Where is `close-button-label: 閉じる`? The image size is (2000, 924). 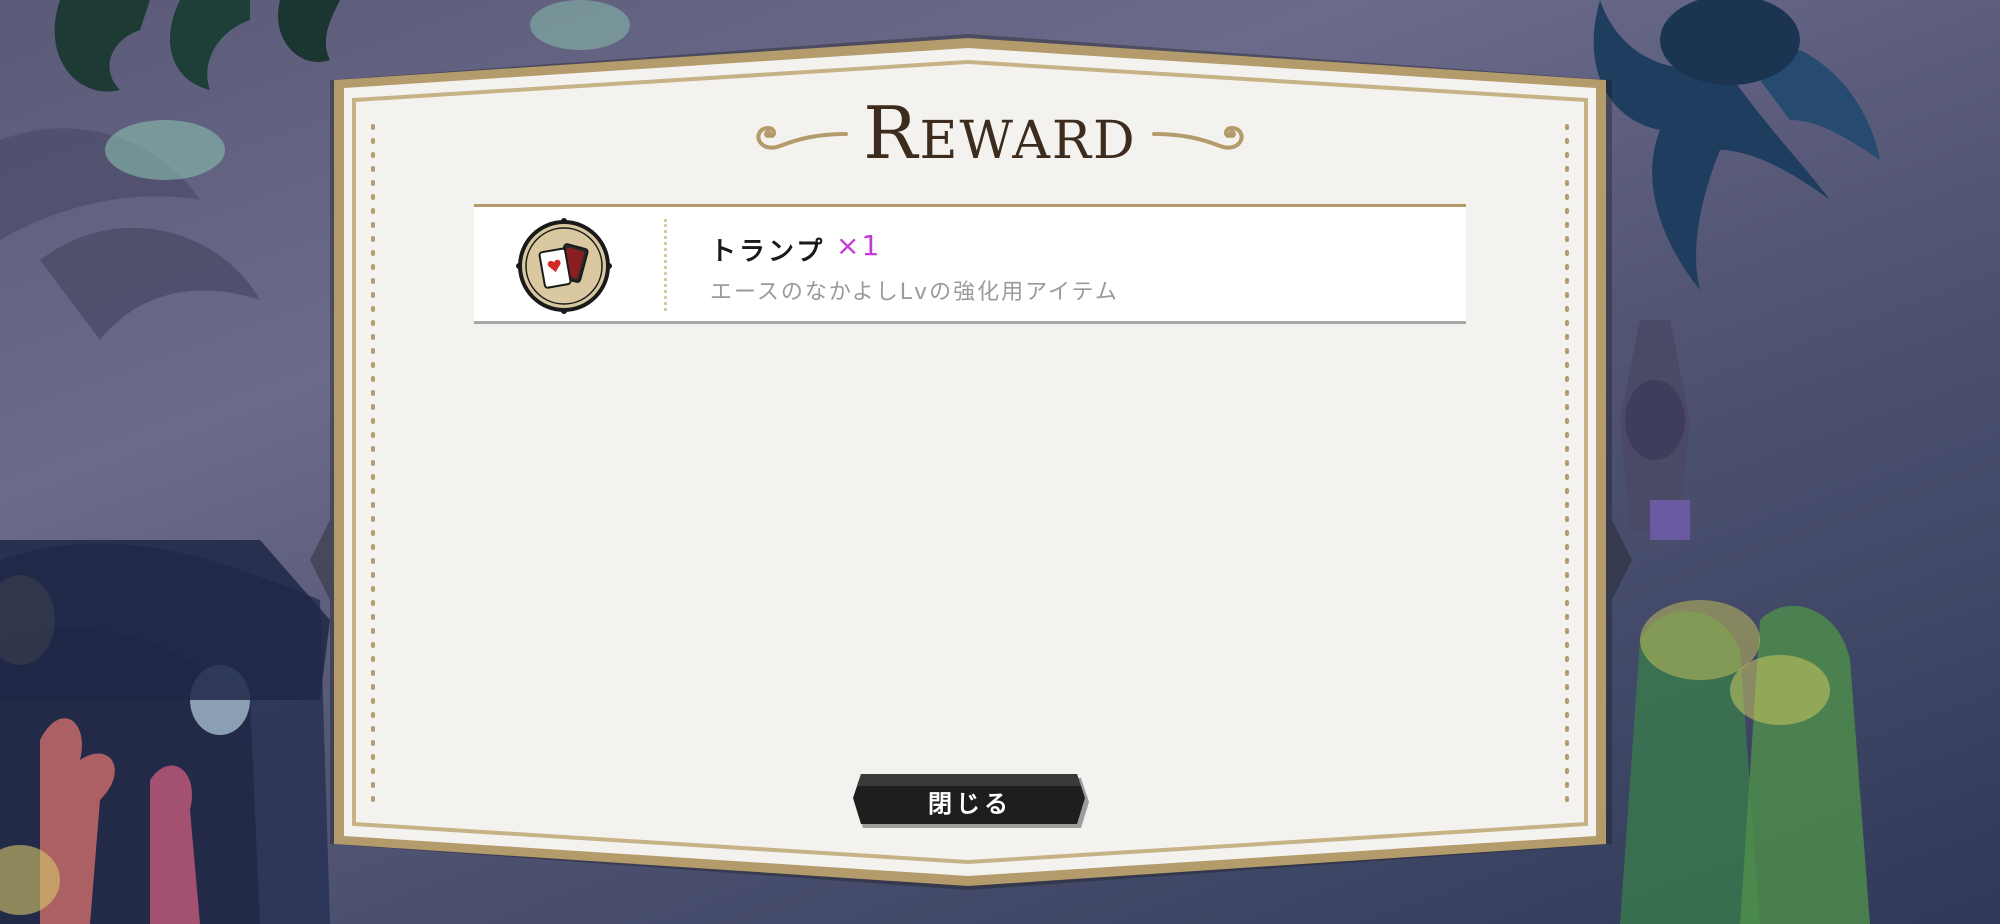
close-button-label: 閉じる is located at coordinates (970, 804).